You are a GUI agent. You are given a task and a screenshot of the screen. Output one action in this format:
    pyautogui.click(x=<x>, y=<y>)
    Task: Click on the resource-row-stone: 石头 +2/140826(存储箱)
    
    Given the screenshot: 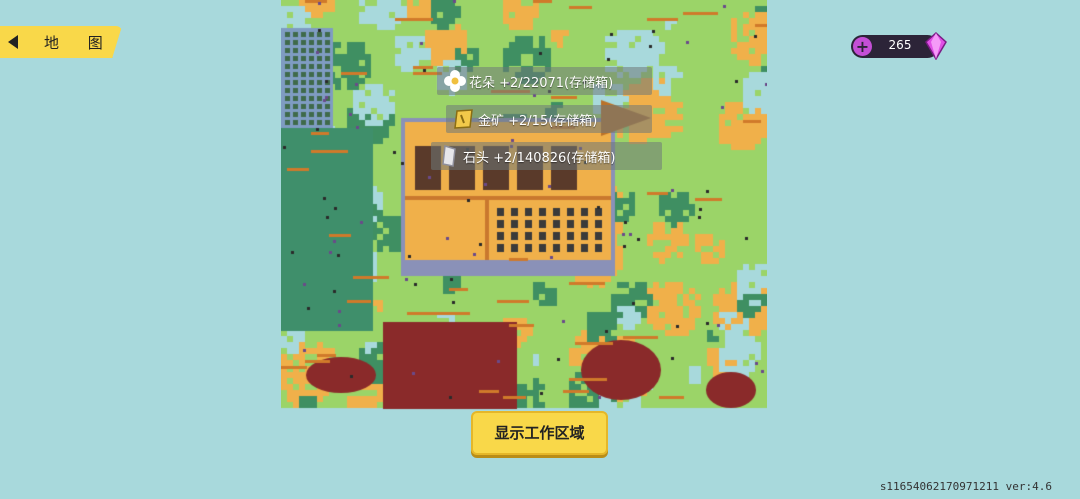 What is the action you would take?
    pyautogui.click(x=546, y=156)
    